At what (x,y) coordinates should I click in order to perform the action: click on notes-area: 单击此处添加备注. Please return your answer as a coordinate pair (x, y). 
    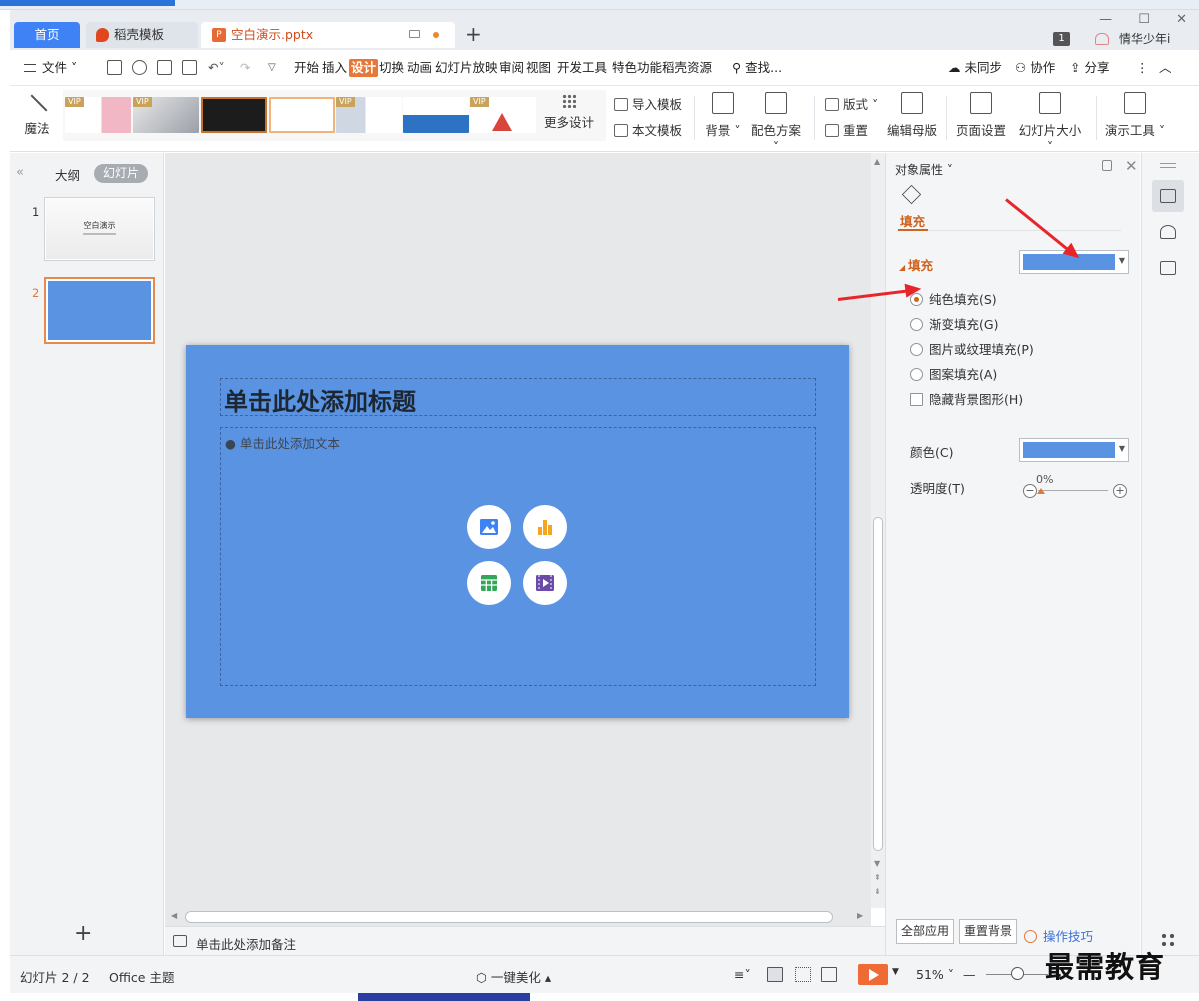
    Looking at the image, I should click on (525, 940).